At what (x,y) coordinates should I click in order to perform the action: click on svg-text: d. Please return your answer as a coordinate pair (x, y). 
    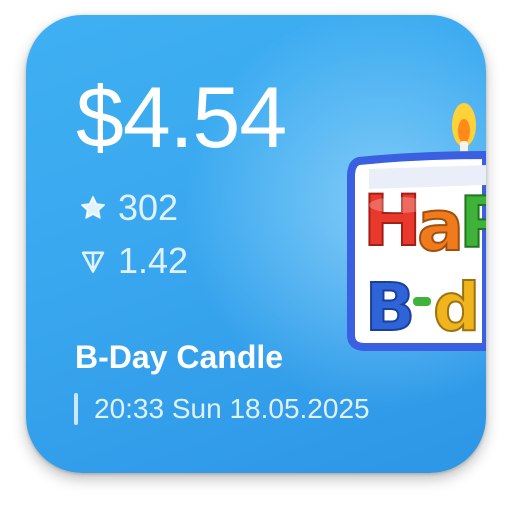
    Looking at the image, I should click on (456, 307).